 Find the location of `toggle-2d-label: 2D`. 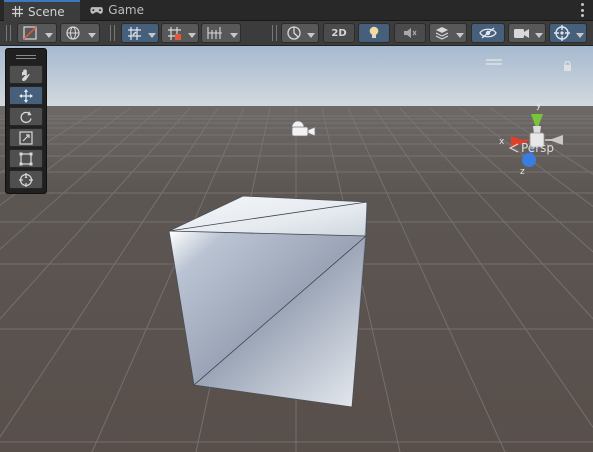

toggle-2d-label: 2D is located at coordinates (339, 33).